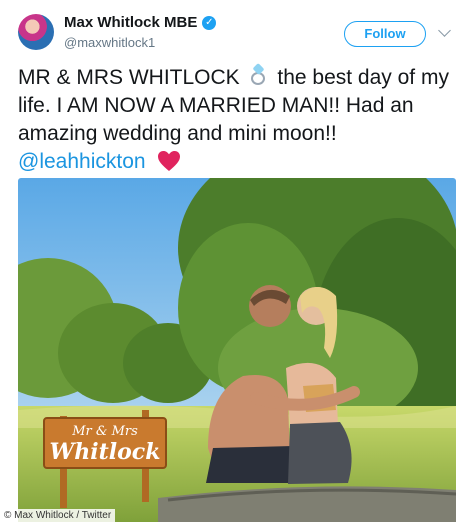  Describe the element at coordinates (169, 161) in the screenshot. I see `heart-icon` at that location.